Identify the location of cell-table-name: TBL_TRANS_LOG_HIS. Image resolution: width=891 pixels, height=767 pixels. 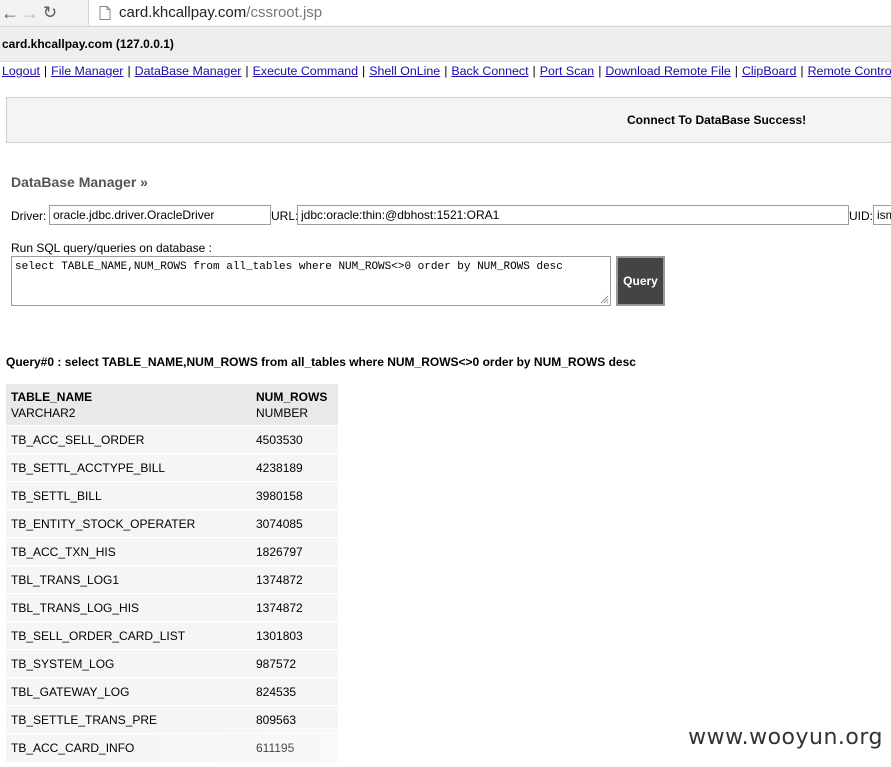
(128, 607).